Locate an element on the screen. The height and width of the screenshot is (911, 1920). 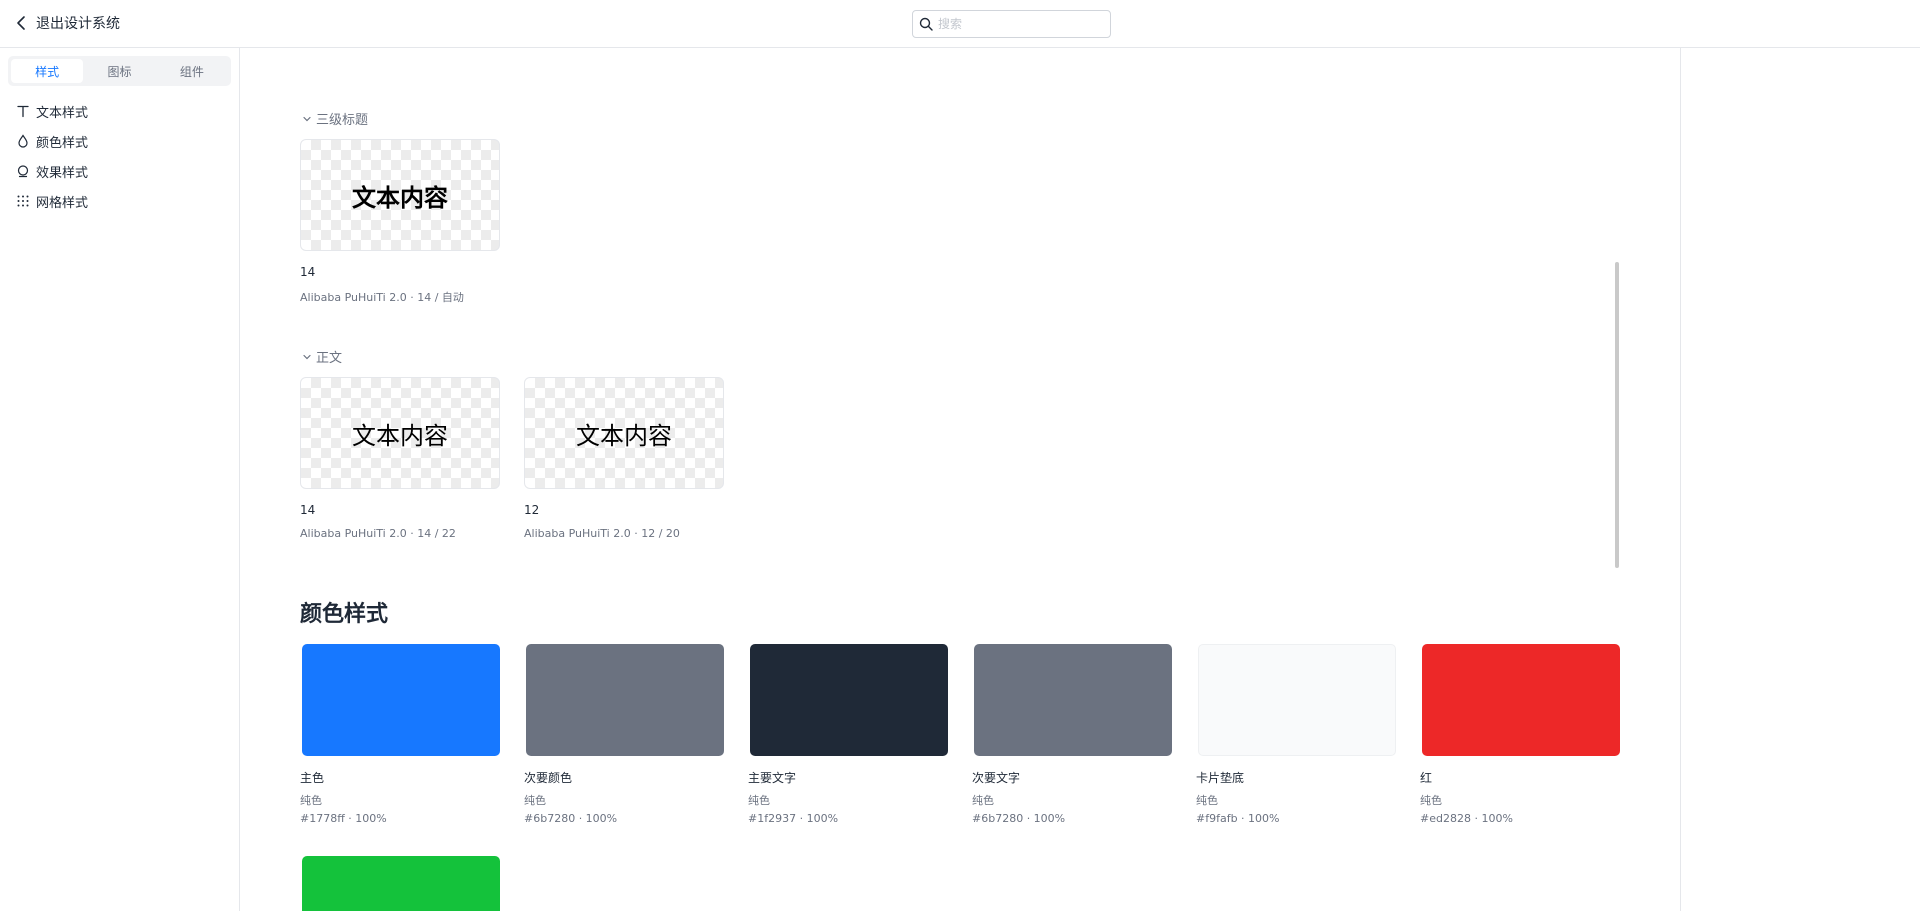
group-toggle-heading3: 三级标题 is located at coordinates (335, 118).